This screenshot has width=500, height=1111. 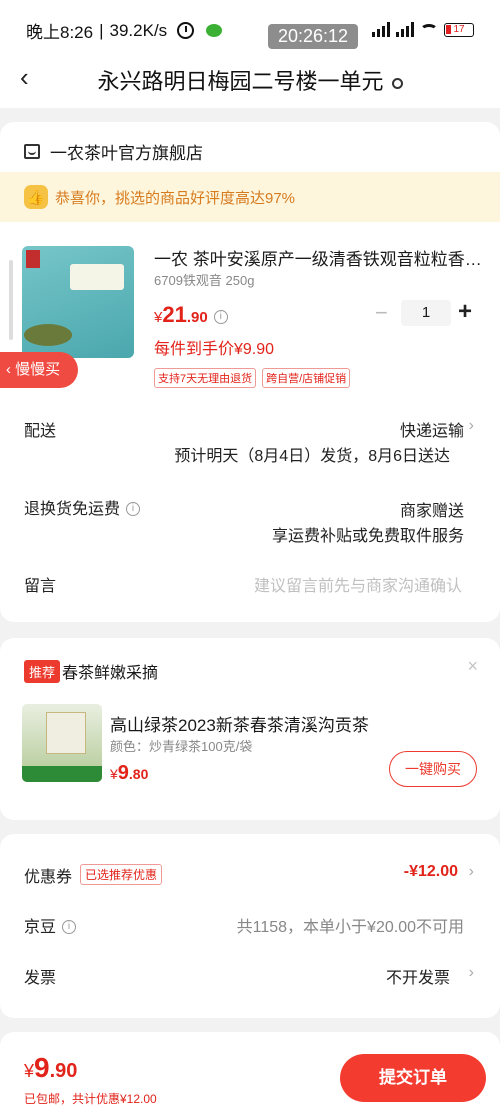 I want to click on submit-order-button: 提交订单, so click(x=413, y=1078).